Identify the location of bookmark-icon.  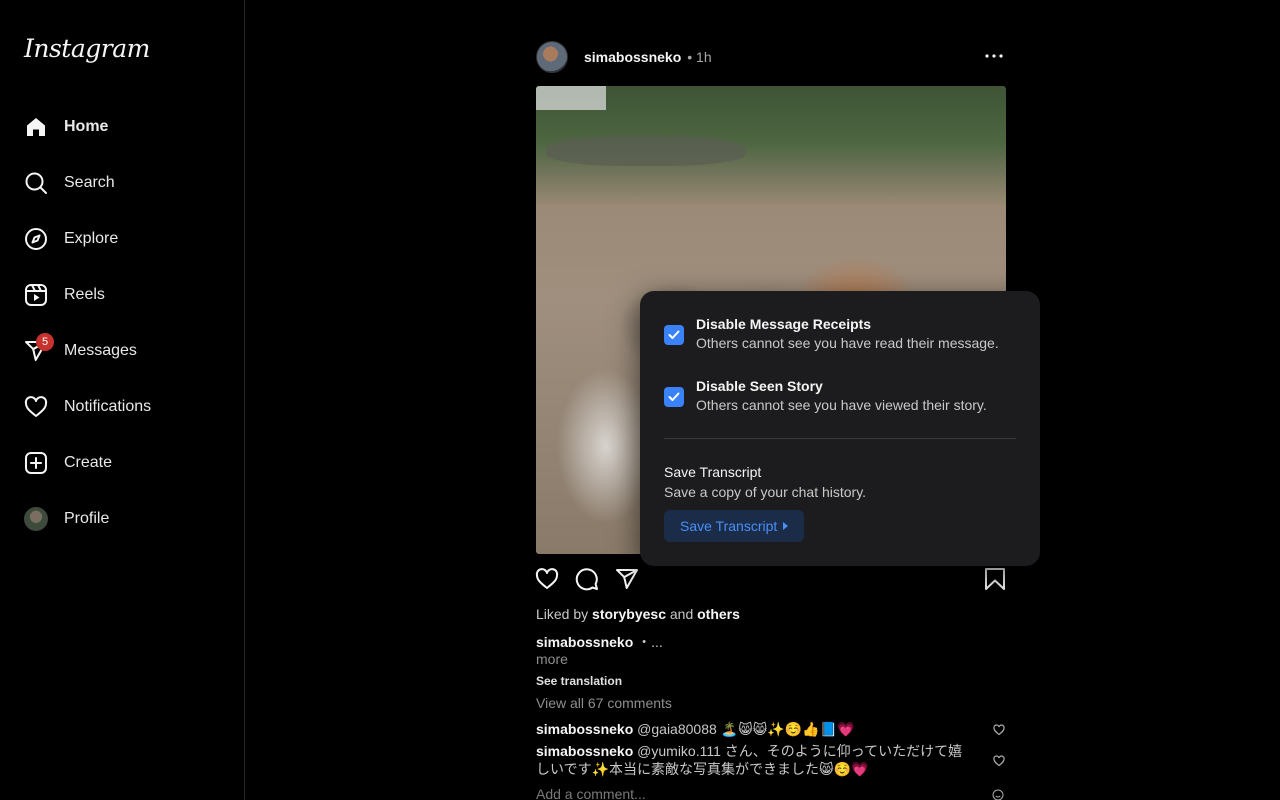
(995, 579).